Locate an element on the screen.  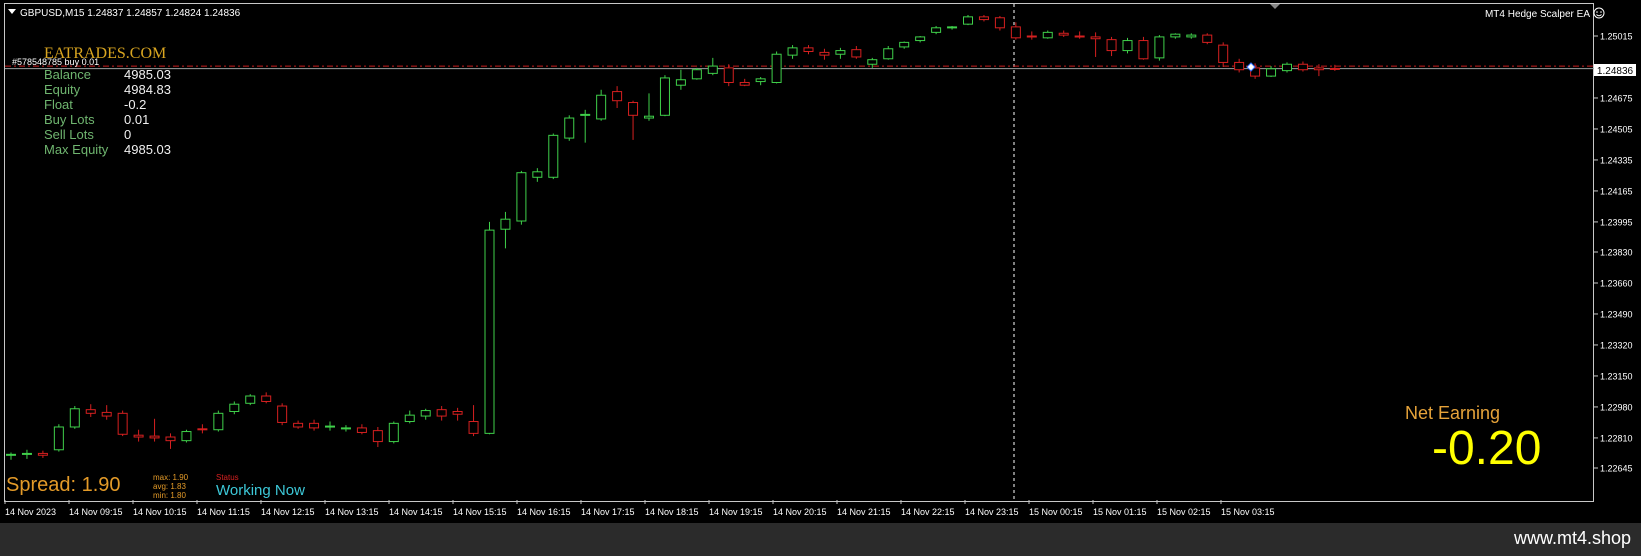
footer-site-url: www.mt4.shop is located at coordinates (1572, 538).